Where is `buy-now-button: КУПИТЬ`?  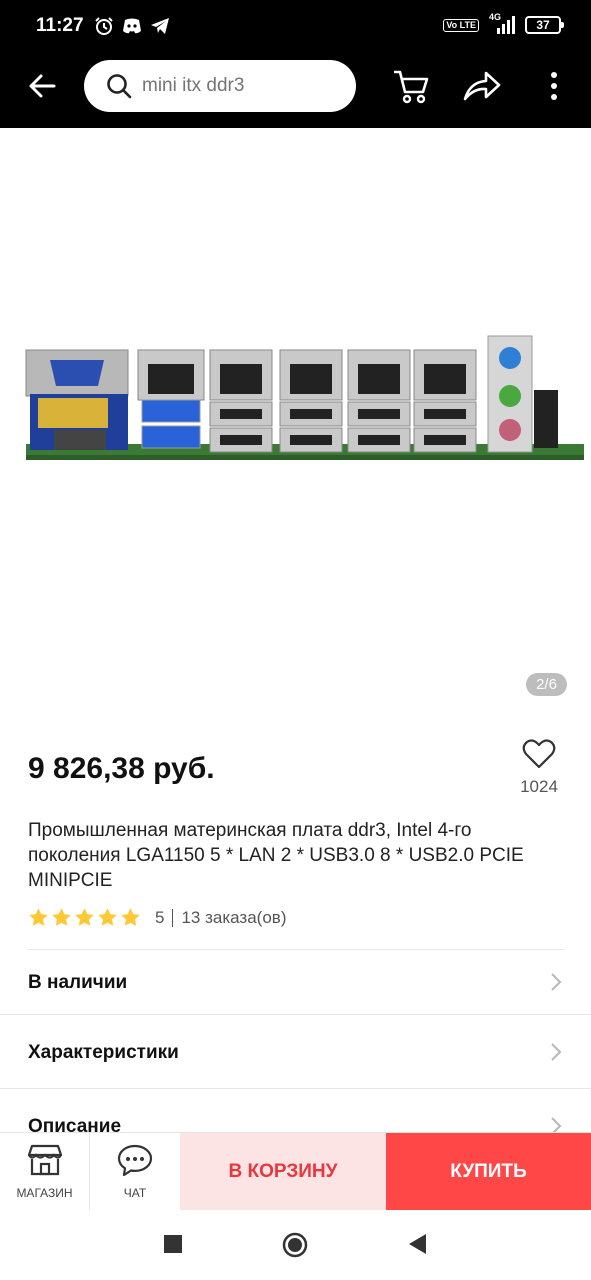
buy-now-button: КУПИТЬ is located at coordinates (488, 1172).